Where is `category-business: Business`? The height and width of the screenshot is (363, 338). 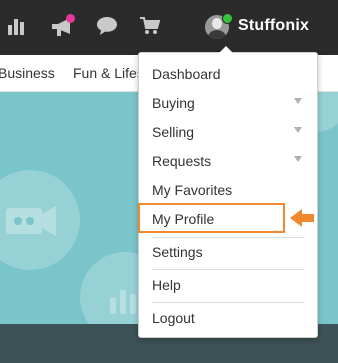
category-business: Business is located at coordinates (27, 73).